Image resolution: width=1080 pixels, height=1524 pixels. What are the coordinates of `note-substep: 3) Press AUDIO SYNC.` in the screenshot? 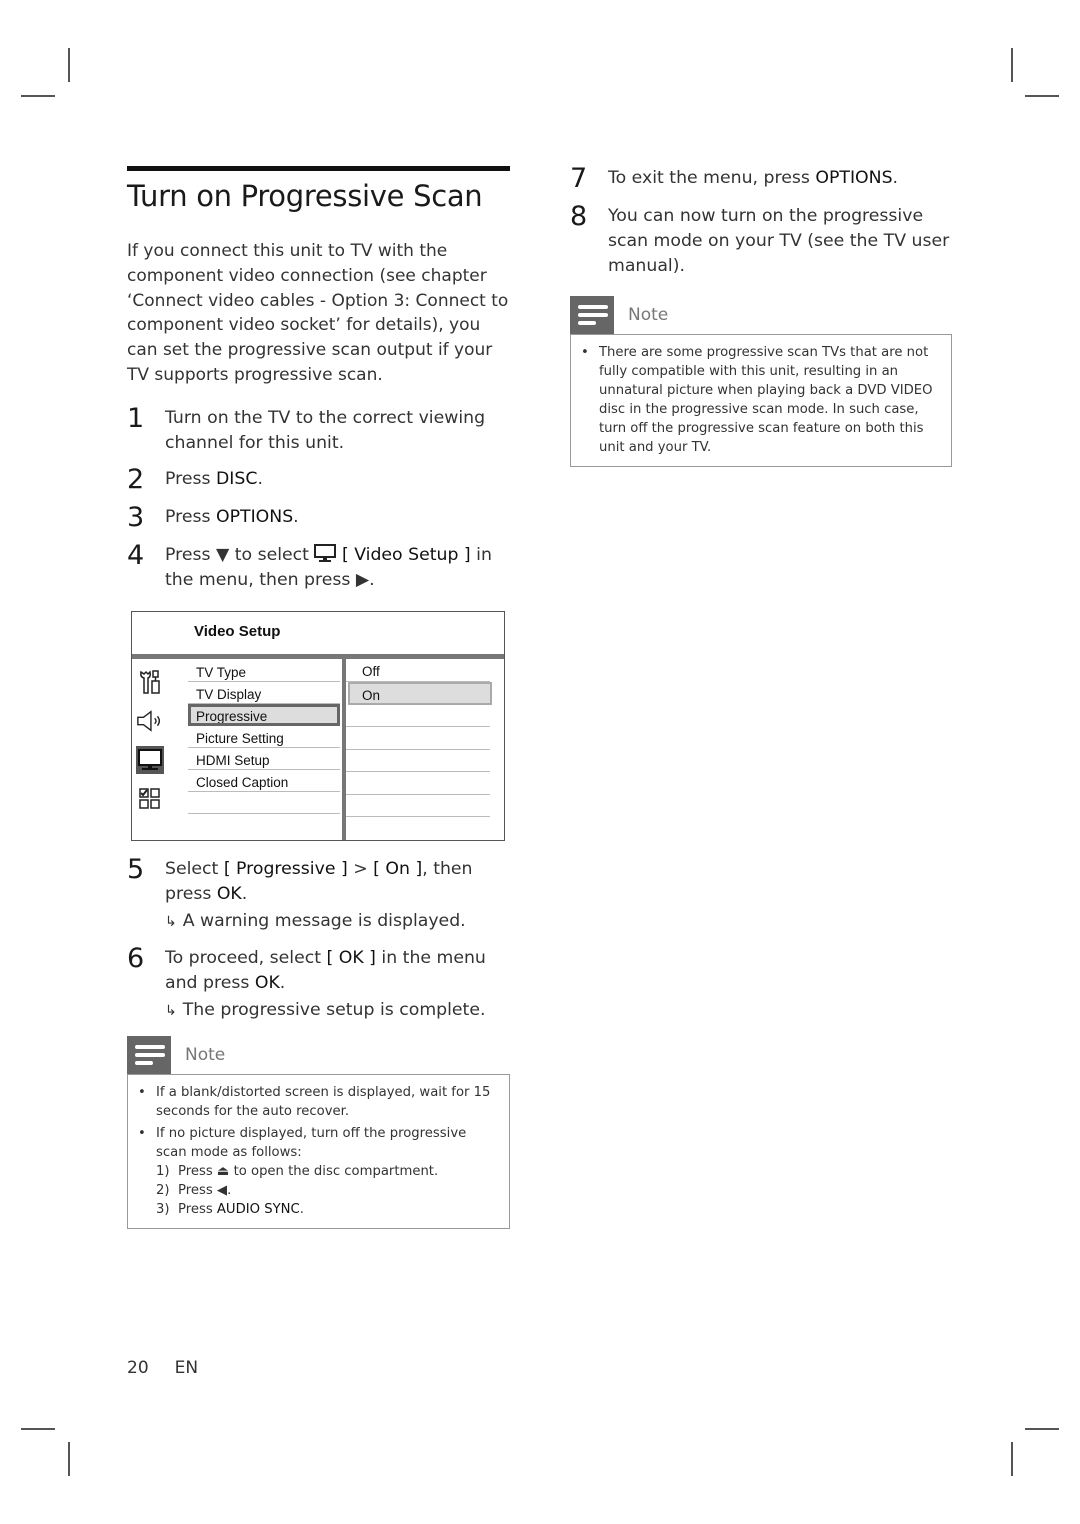 It's located at (318, 1209).